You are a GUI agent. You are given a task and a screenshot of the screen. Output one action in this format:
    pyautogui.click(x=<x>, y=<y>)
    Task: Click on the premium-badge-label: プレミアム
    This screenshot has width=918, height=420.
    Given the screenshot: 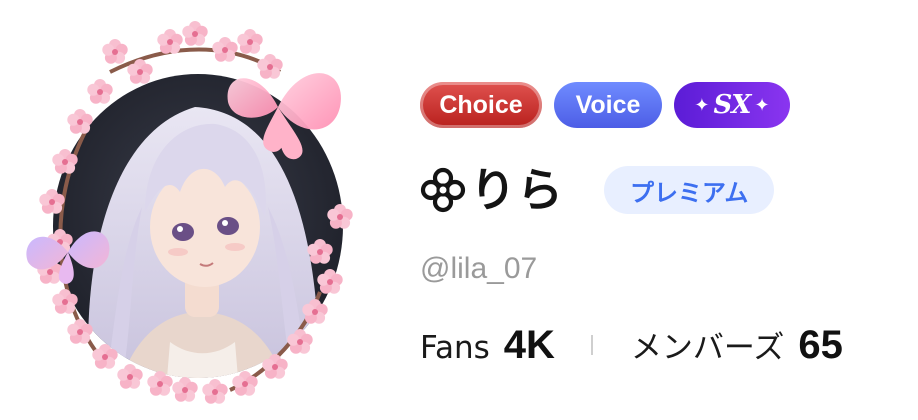 What is the action you would take?
    pyautogui.click(x=689, y=192)
    